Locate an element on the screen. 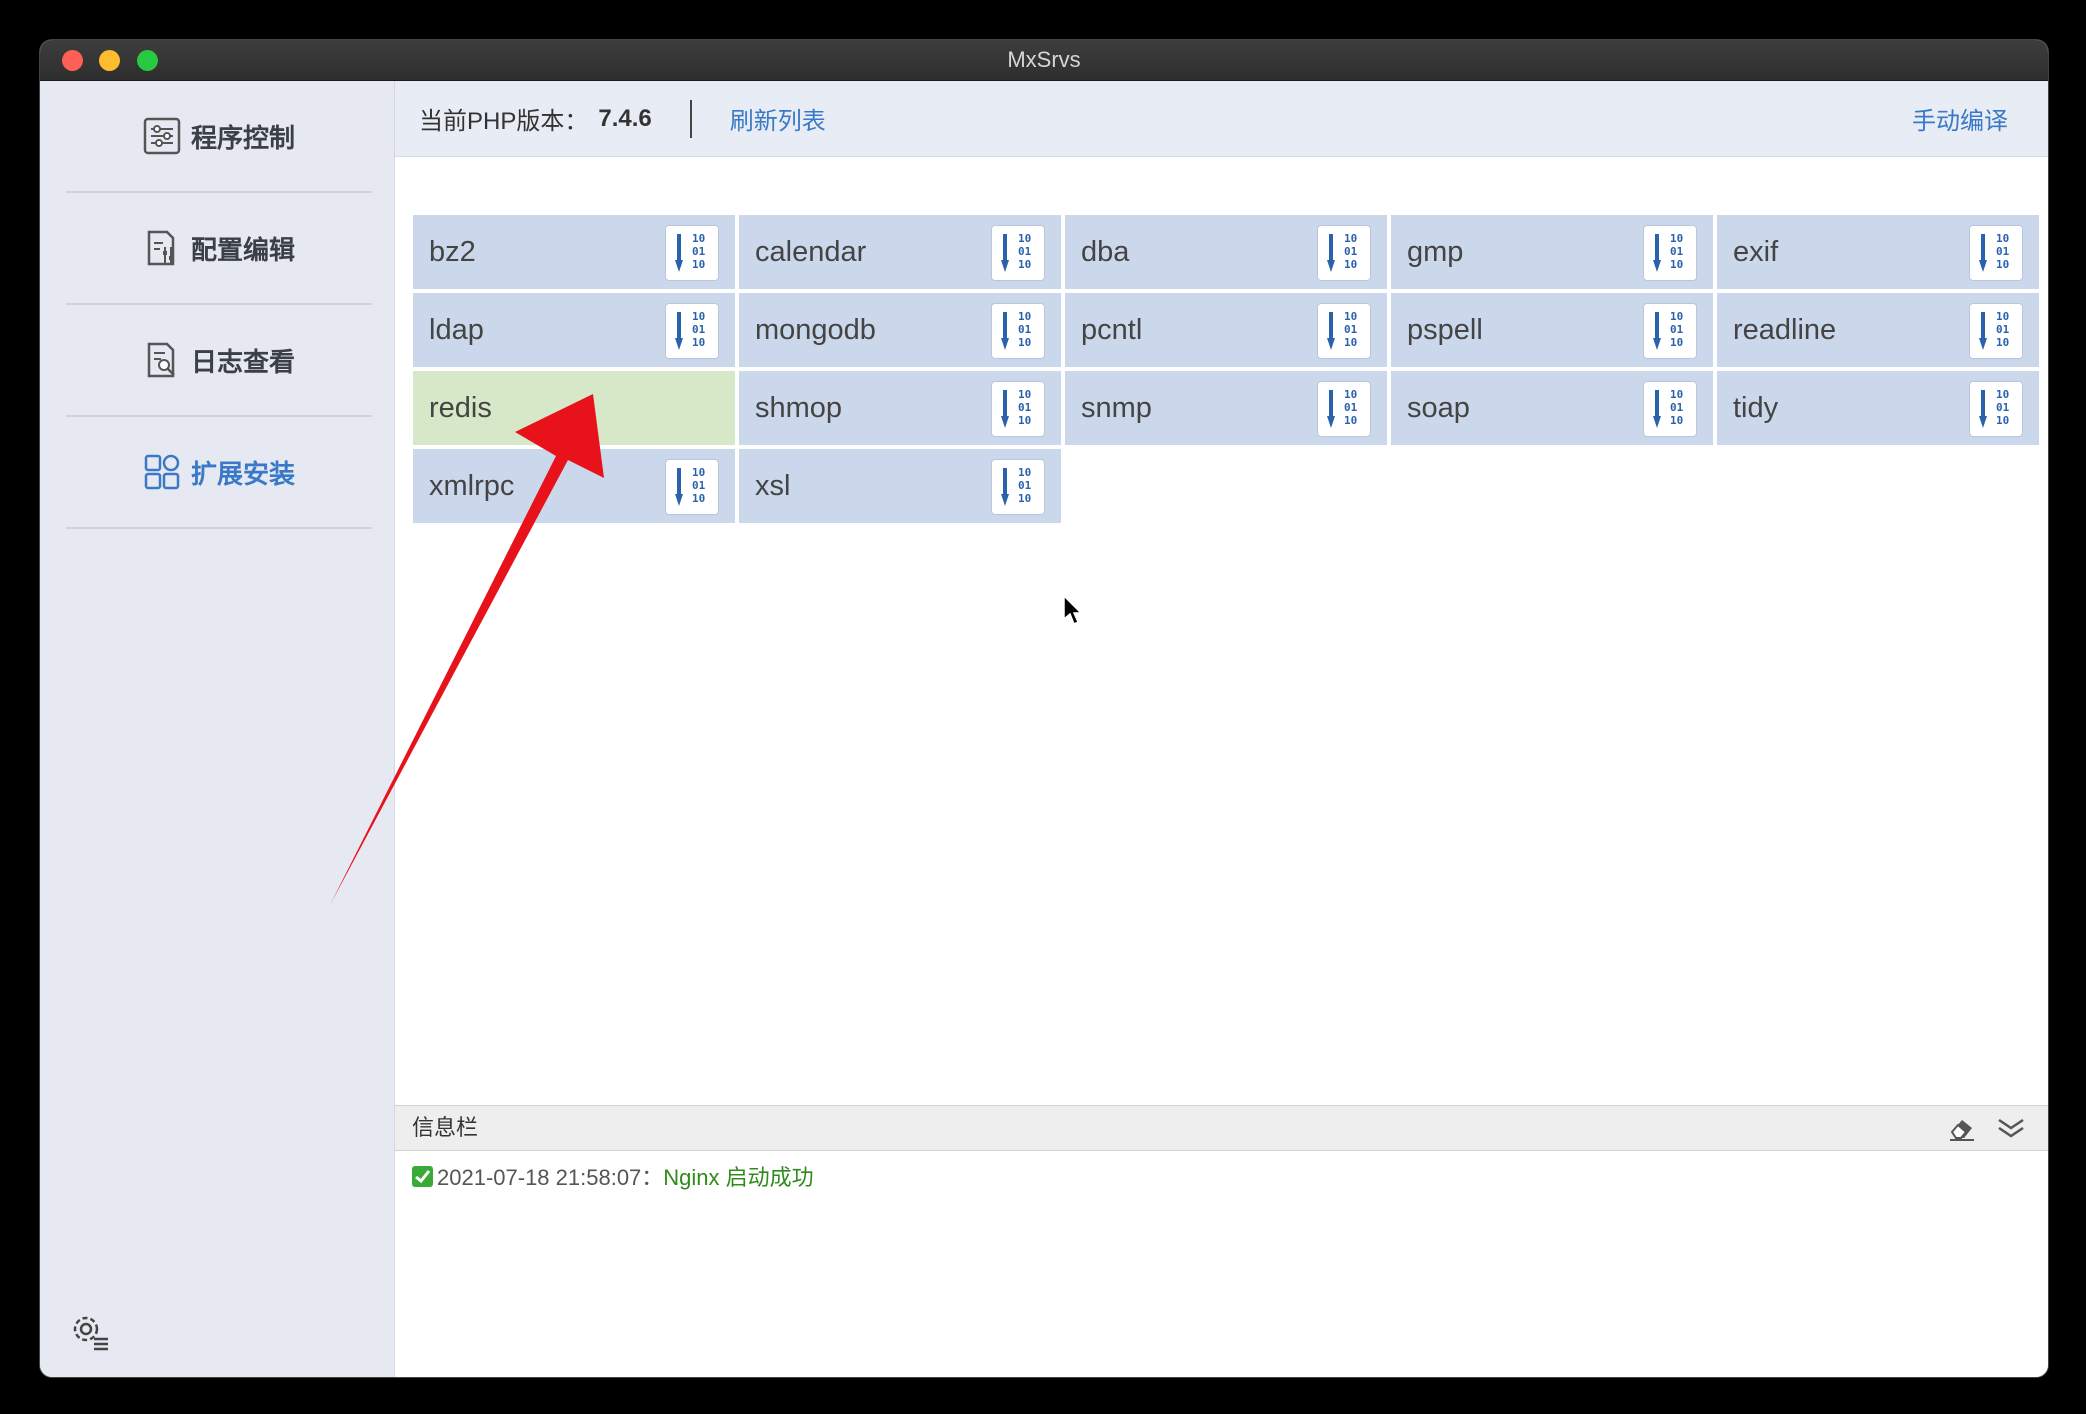 Image resolution: width=2086 pixels, height=1414 pixels. extension-item-ldap: ldap 10 01 10 is located at coordinates (574, 330).